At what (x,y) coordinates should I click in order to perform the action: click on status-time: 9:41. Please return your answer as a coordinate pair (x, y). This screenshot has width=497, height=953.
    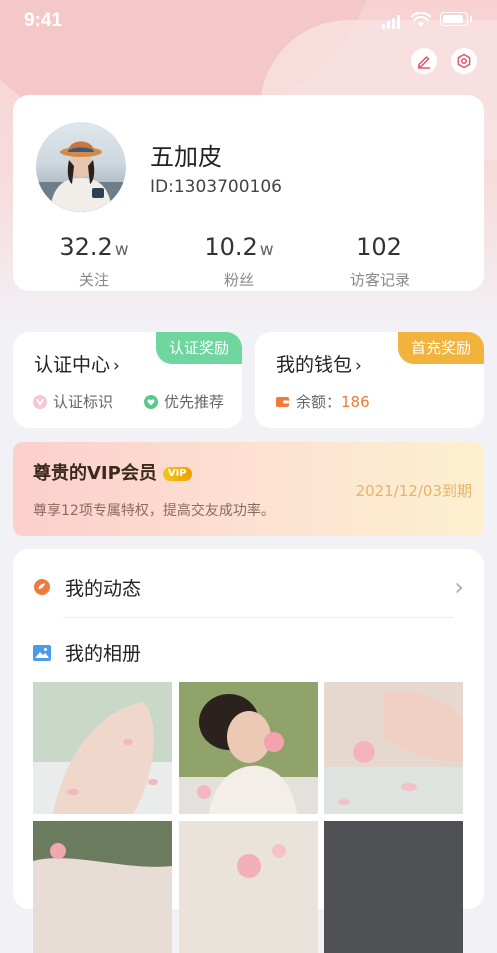
    Looking at the image, I should click on (43, 20).